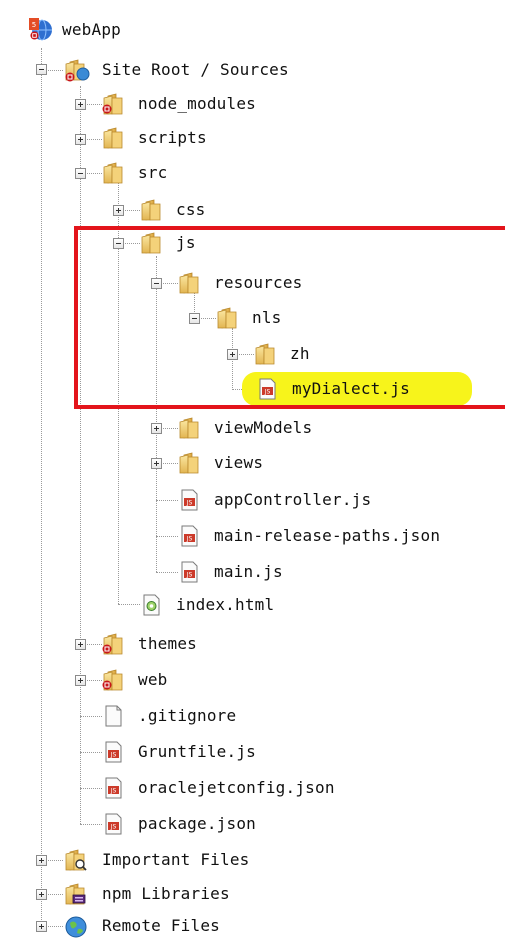 The width and height of the screenshot is (505, 943). What do you see at coordinates (327, 535) in the screenshot?
I see `node-label: main-release-paths.json` at bounding box center [327, 535].